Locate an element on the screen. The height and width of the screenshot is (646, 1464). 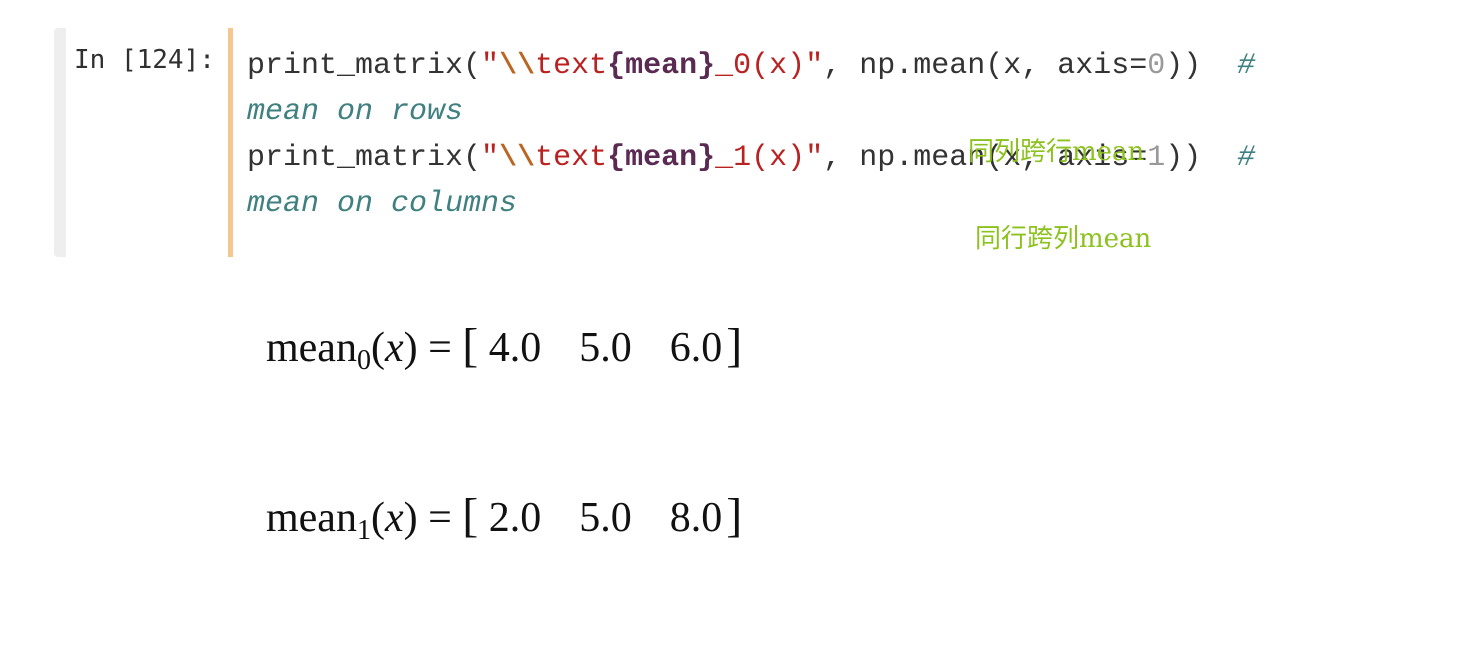
code-line-2: mean on rows is located at coordinates (355, 112).